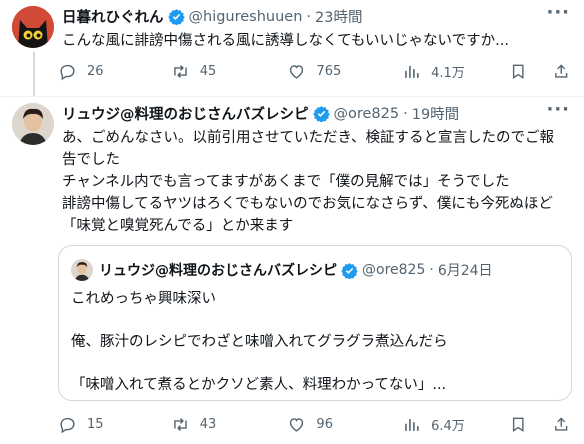 The image size is (584, 444). Describe the element at coordinates (435, 113) in the screenshot. I see `timestamp: 19時間` at that location.